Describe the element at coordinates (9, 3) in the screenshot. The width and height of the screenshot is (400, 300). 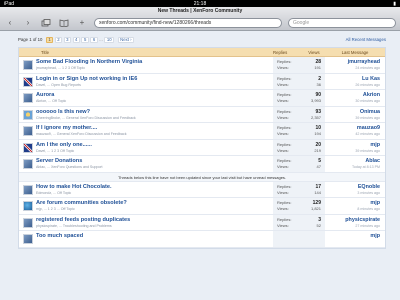
I see `device-label: iPad` at that location.